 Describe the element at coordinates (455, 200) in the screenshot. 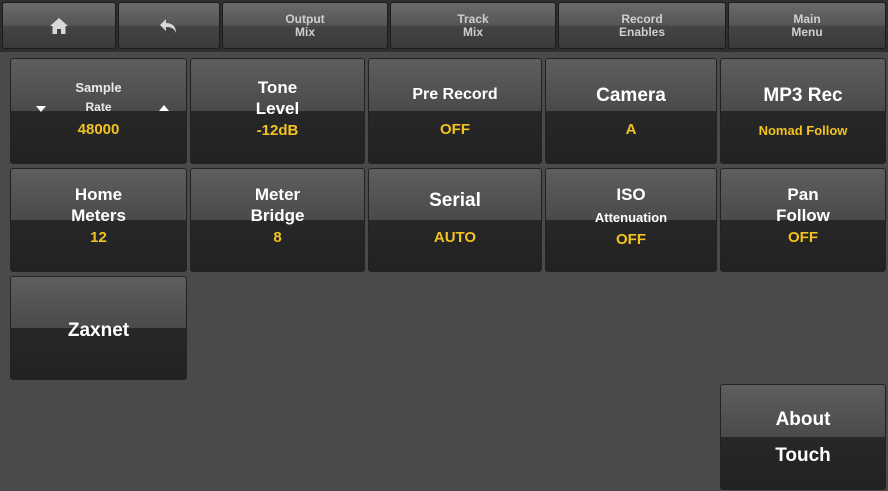

I see `serial-label: Serial` at that location.